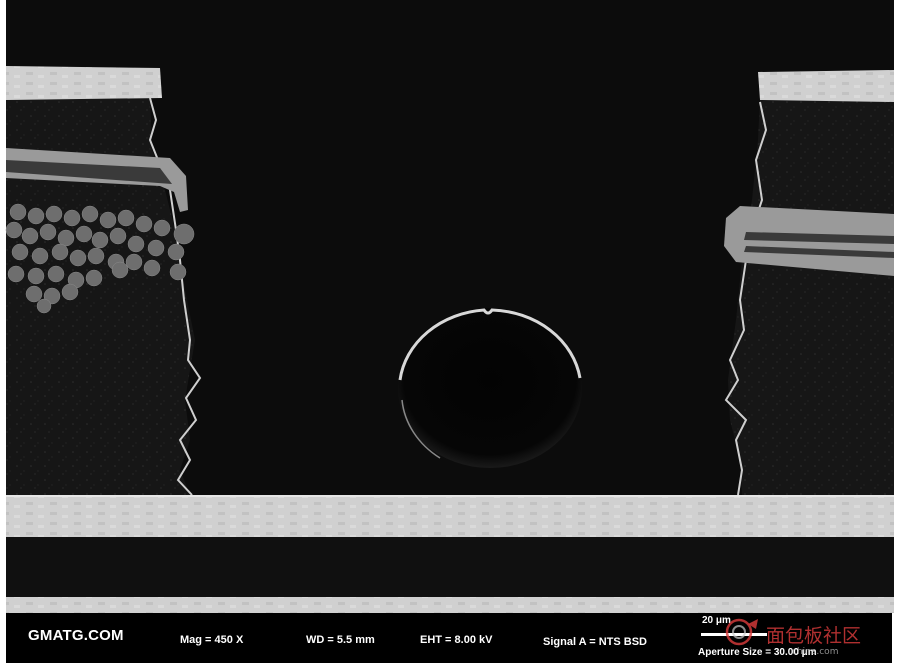  What do you see at coordinates (450, 567) in the screenshot?
I see `dielectric-layer` at bounding box center [450, 567].